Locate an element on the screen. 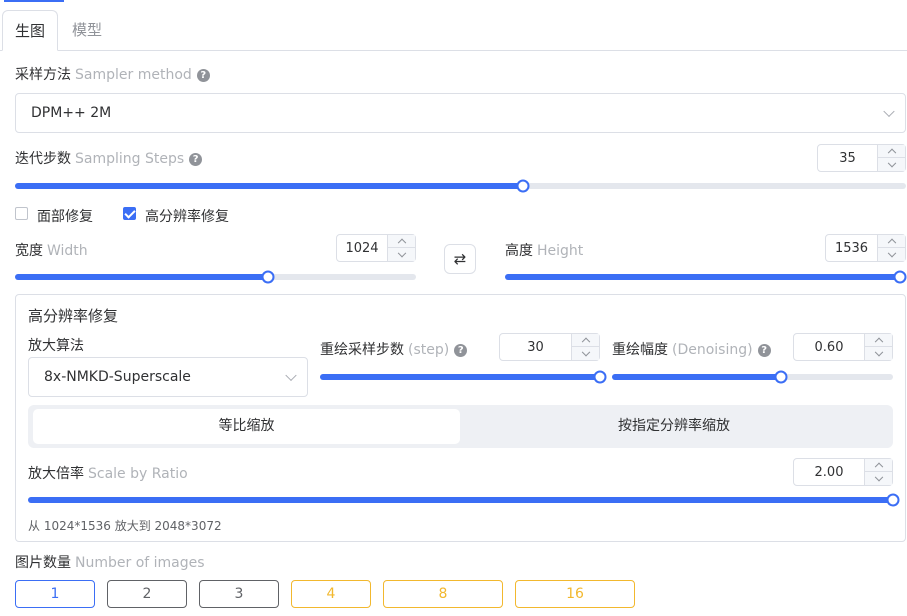 The height and width of the screenshot is (616, 907). sampler-select-value: DPM++ 2M is located at coordinates (71, 113).